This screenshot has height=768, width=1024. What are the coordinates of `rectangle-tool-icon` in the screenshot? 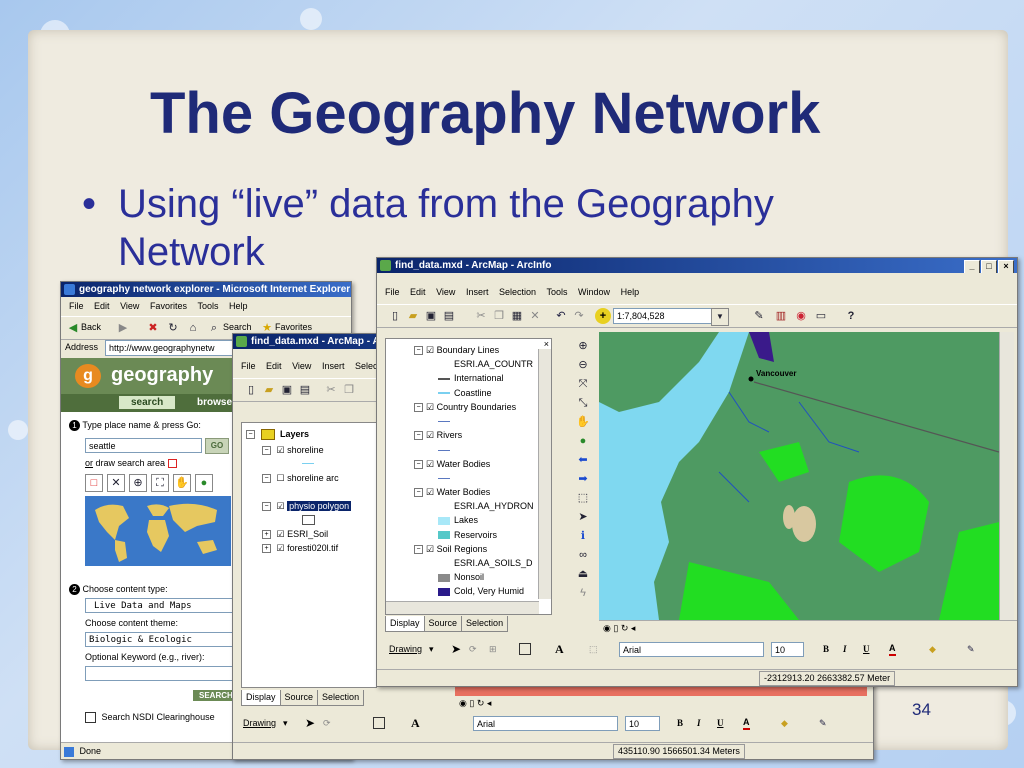 It's located at (379, 723).